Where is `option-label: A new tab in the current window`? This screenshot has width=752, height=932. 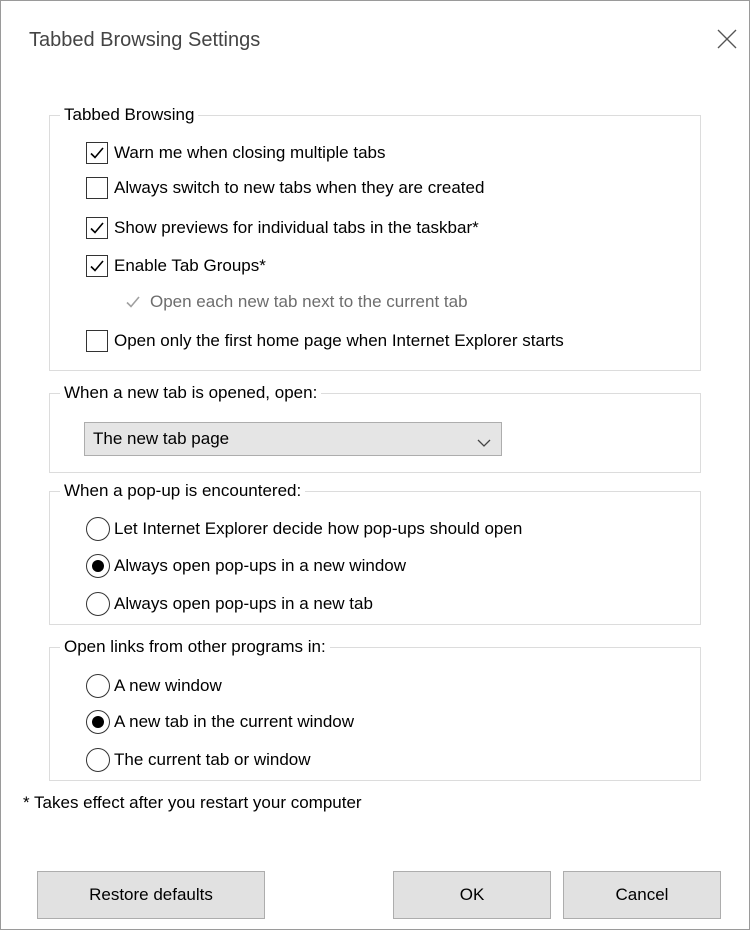 option-label: A new tab in the current window is located at coordinates (234, 721).